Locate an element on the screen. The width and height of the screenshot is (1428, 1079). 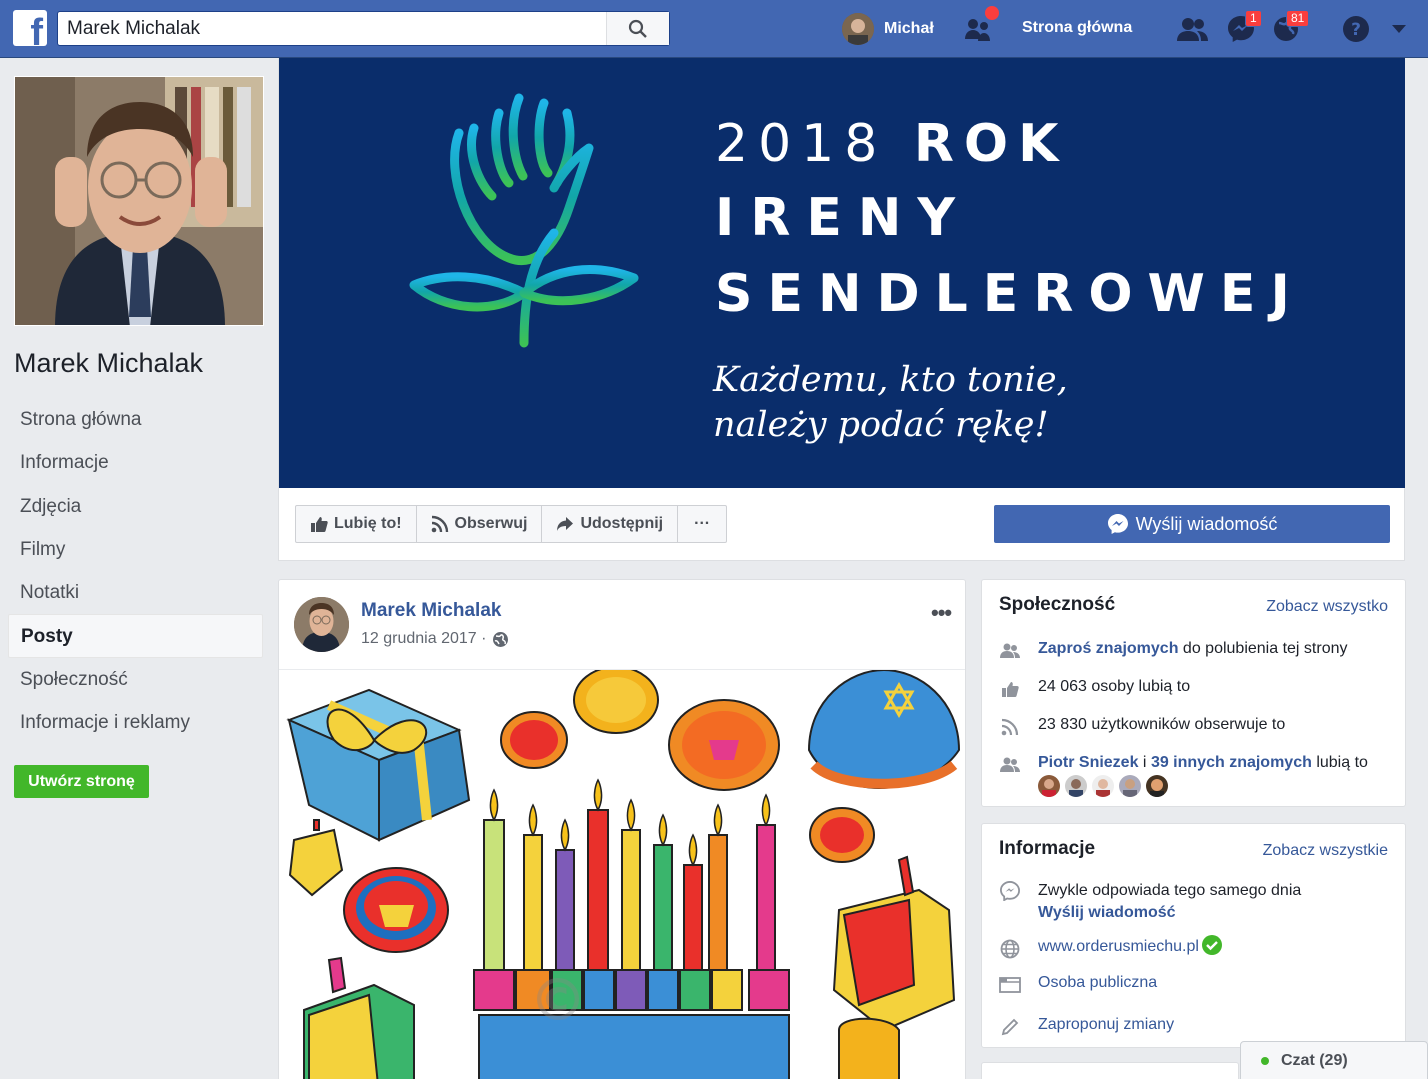
response-time: Zwykle odpowiada tego samego dnia is located at coordinates (1170, 890).